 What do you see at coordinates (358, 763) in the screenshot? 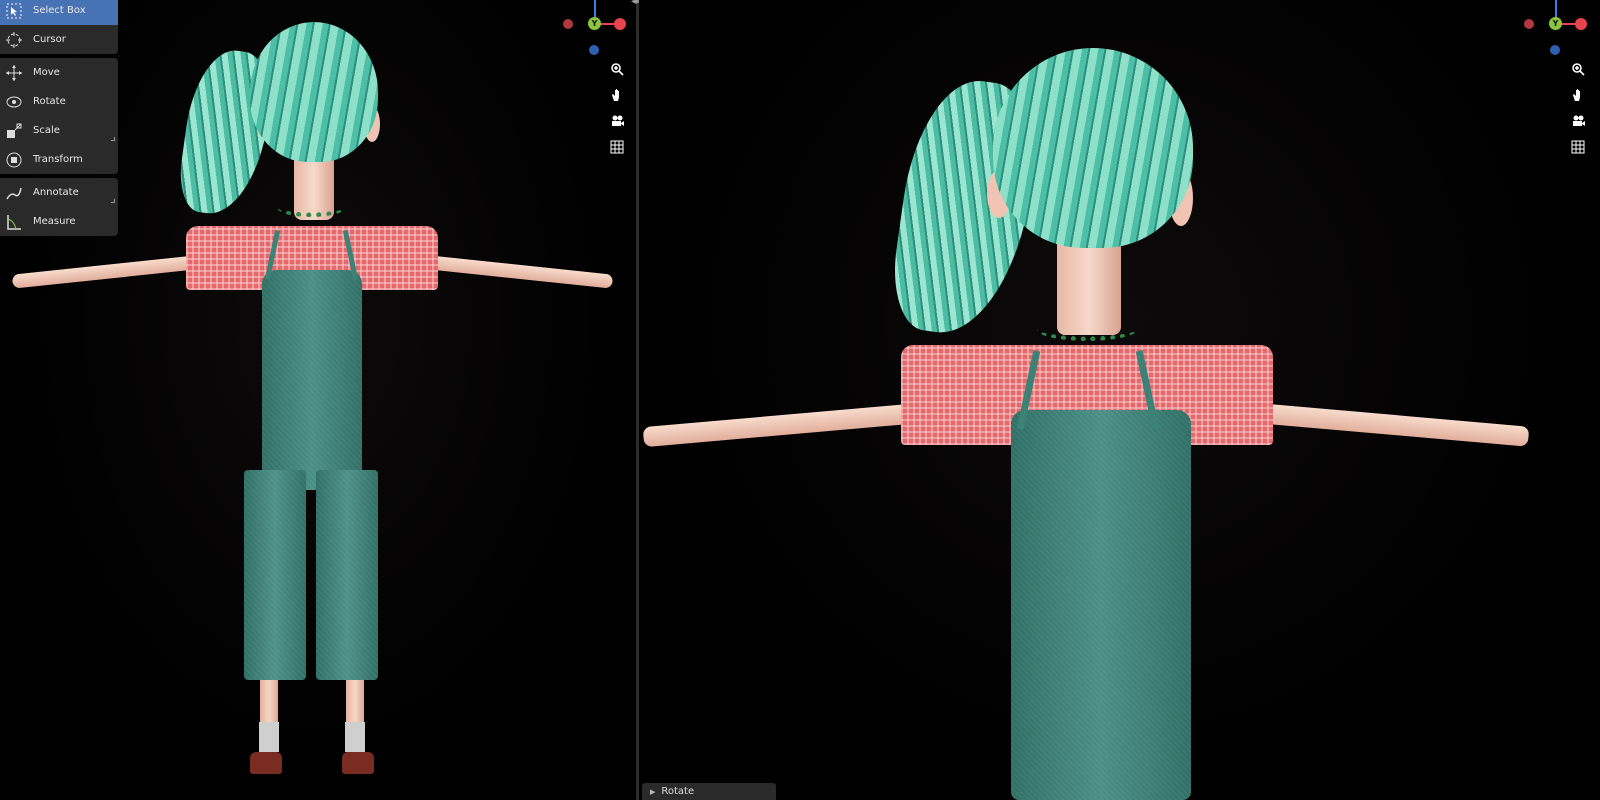
I see `shoe-right` at bounding box center [358, 763].